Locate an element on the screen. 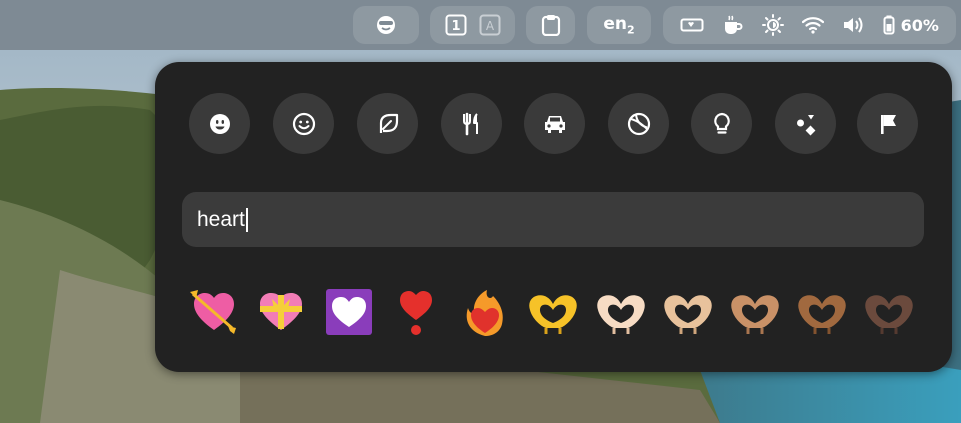 The width and height of the screenshot is (961, 423). activities-icon is located at coordinates (638, 123).